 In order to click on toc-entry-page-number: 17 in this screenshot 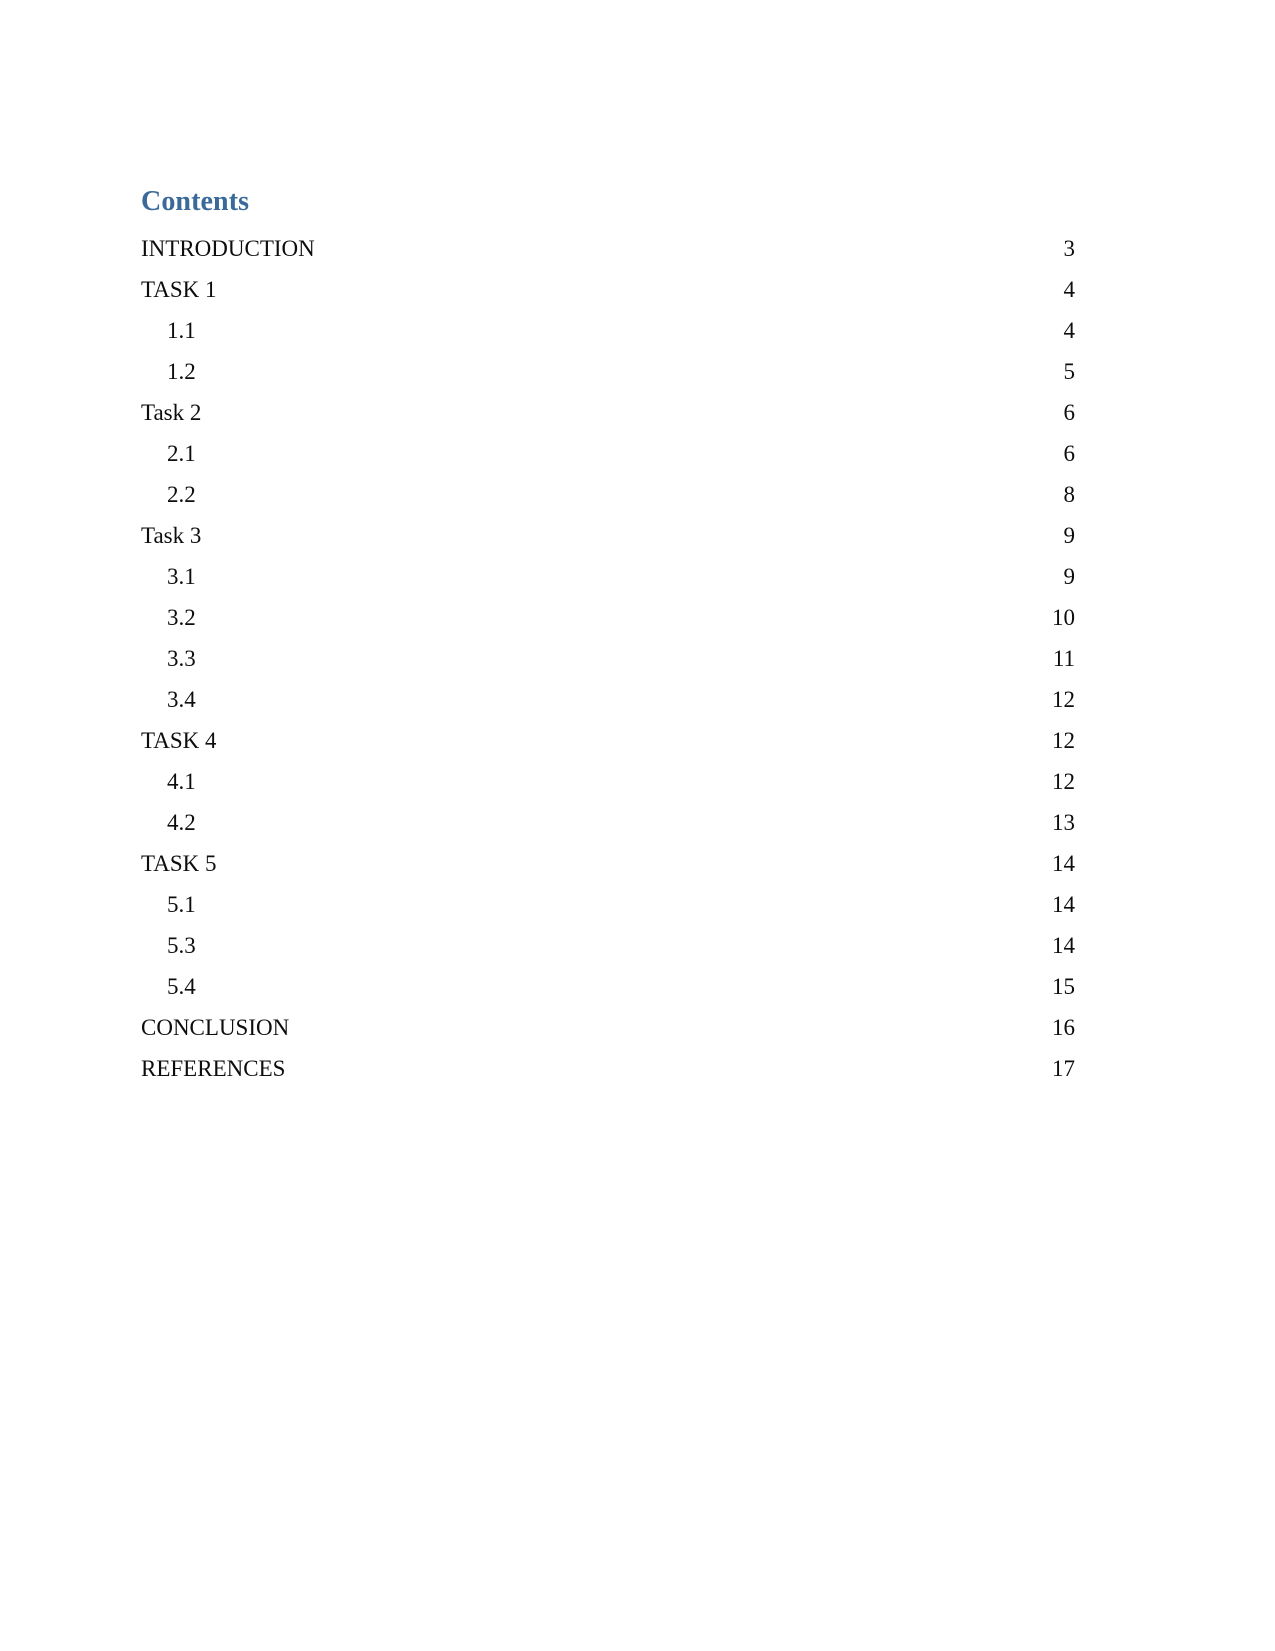, I will do `click(1063, 1068)`.